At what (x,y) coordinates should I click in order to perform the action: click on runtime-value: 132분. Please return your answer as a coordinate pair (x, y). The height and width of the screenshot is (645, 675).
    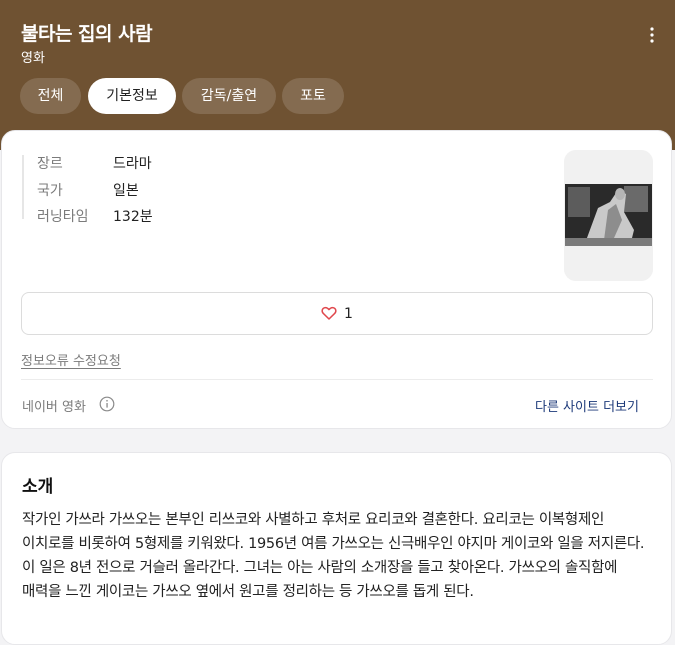
    Looking at the image, I should click on (133, 217).